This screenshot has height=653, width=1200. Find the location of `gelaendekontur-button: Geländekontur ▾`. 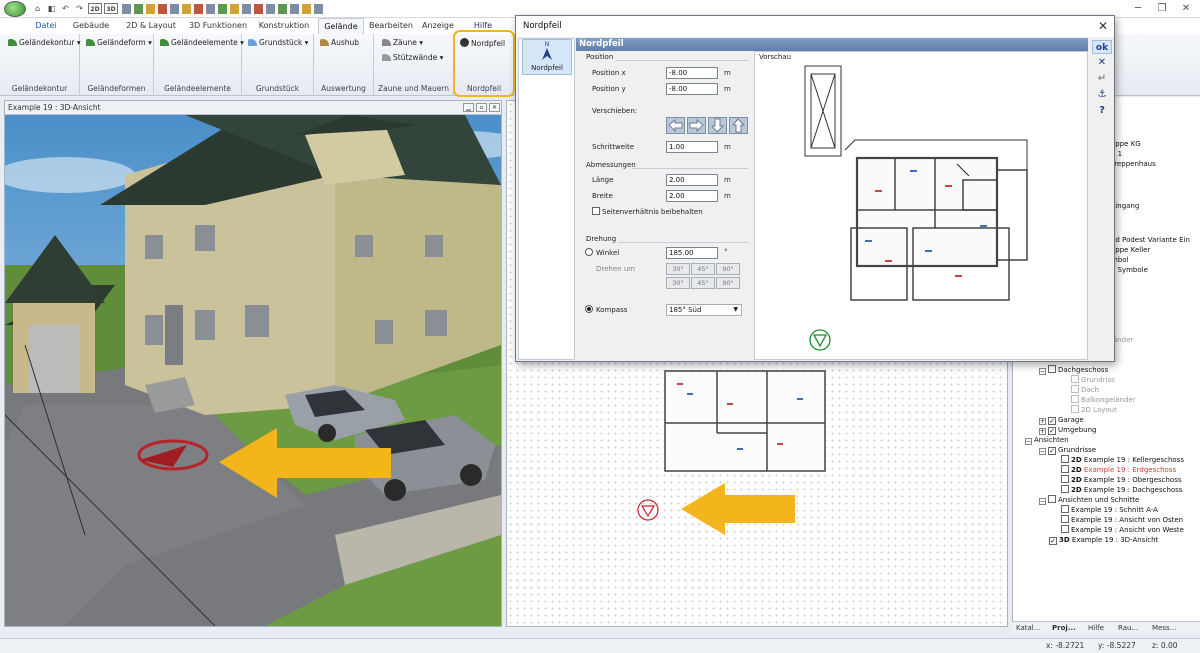

gelaendekontur-button: Geländekontur ▾ is located at coordinates (44, 43).